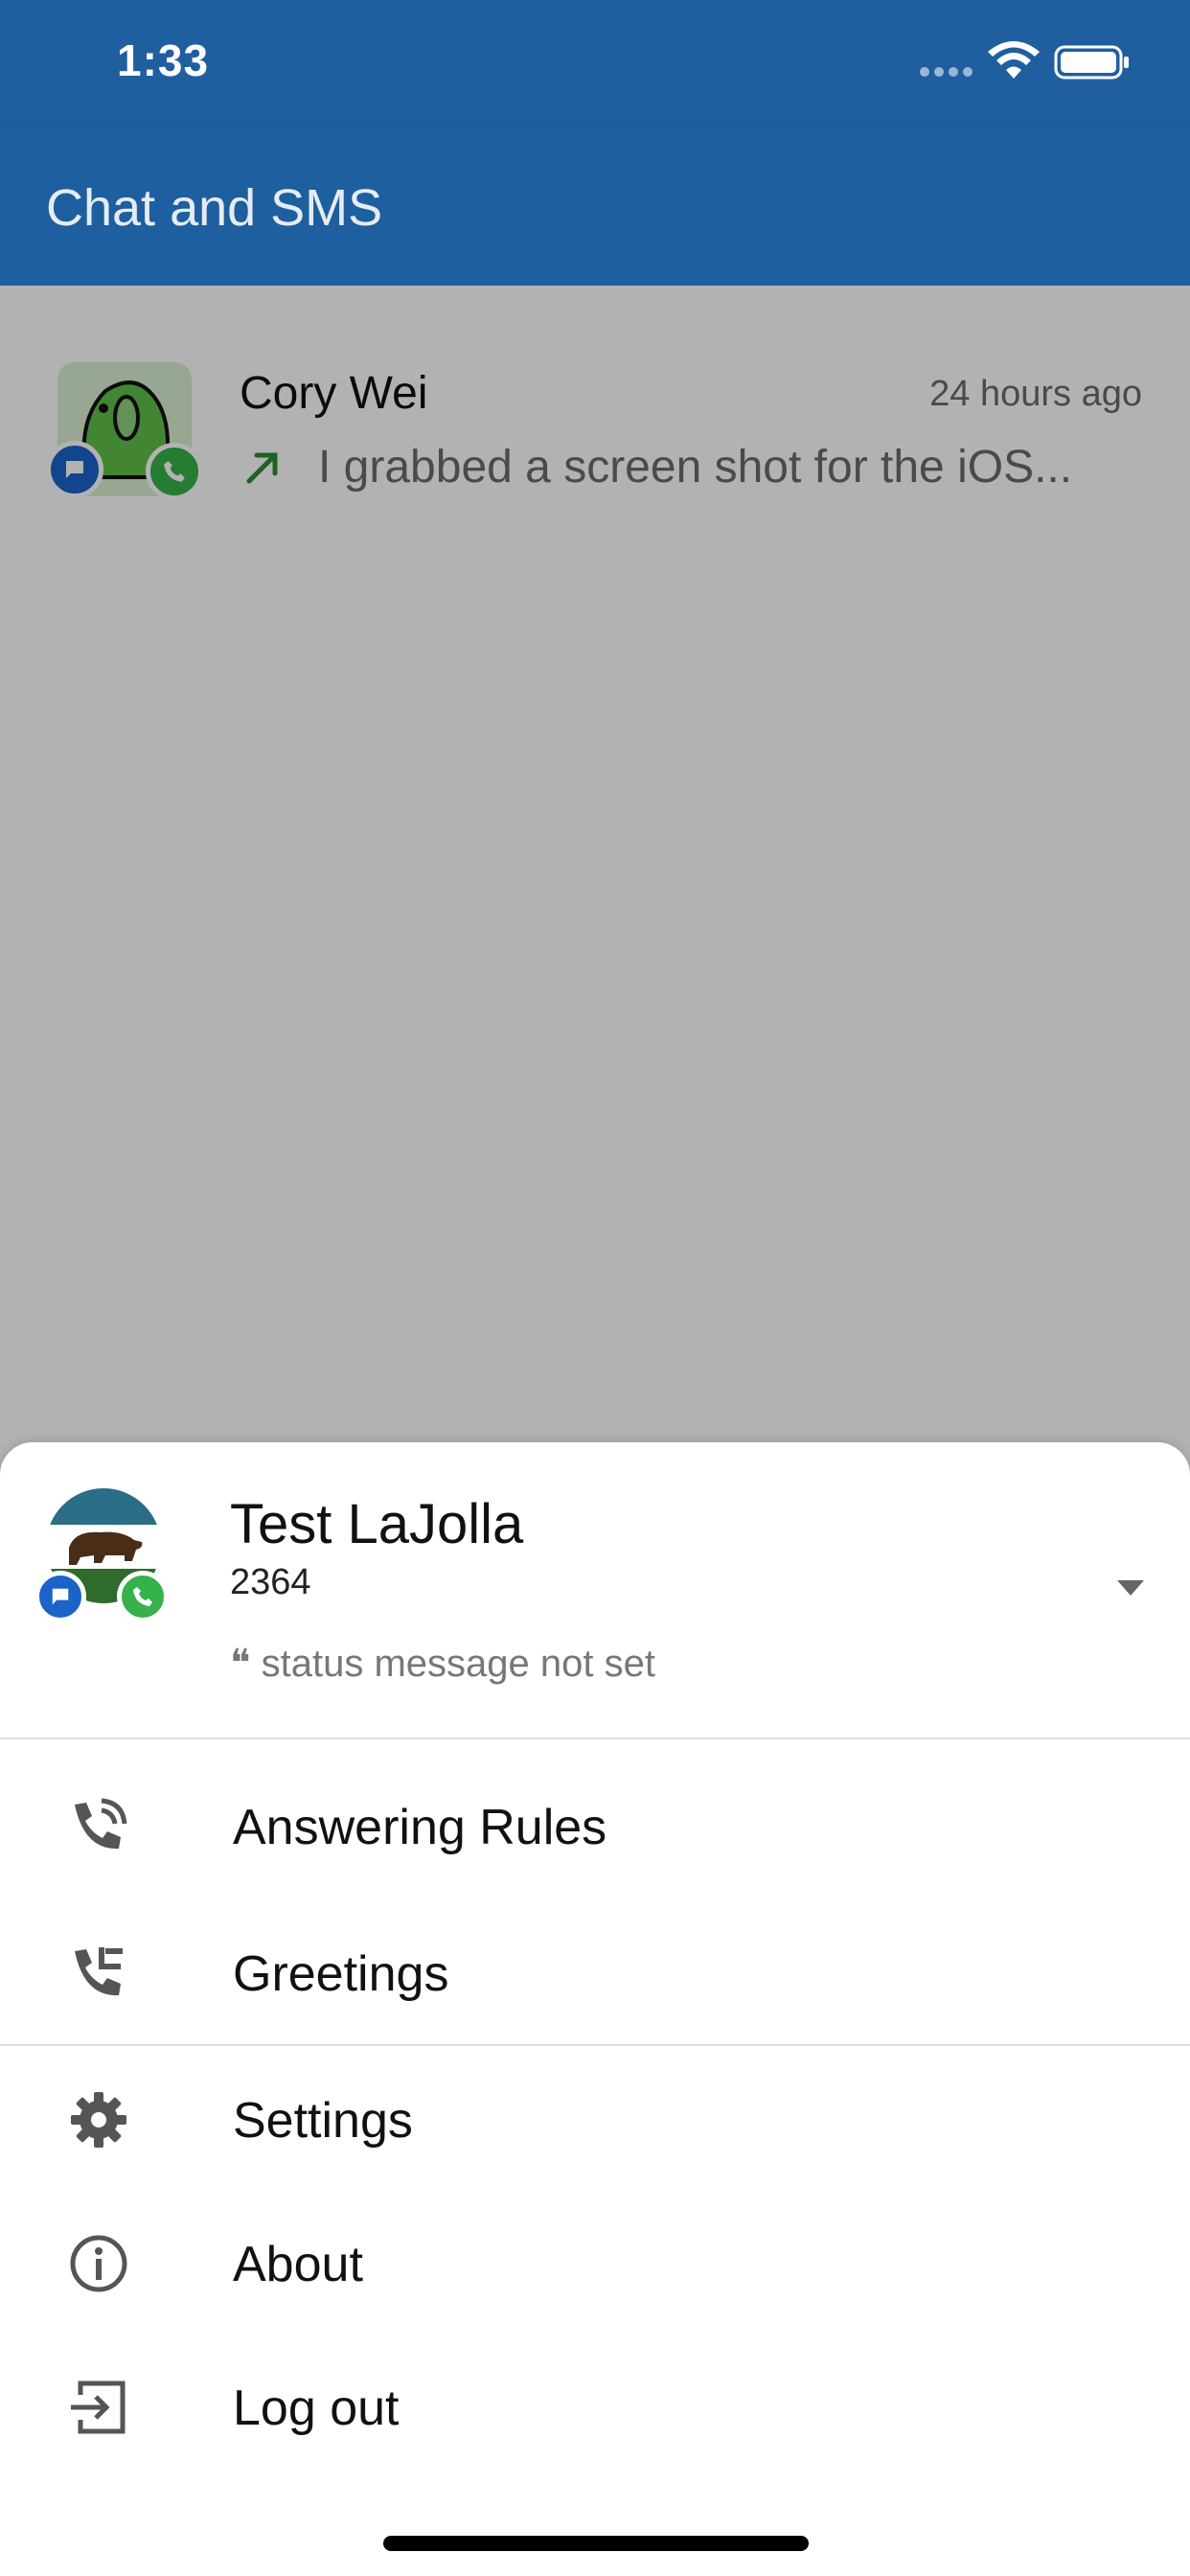 Image resolution: width=1190 pixels, height=2576 pixels. I want to click on divider, so click(595, 1738).